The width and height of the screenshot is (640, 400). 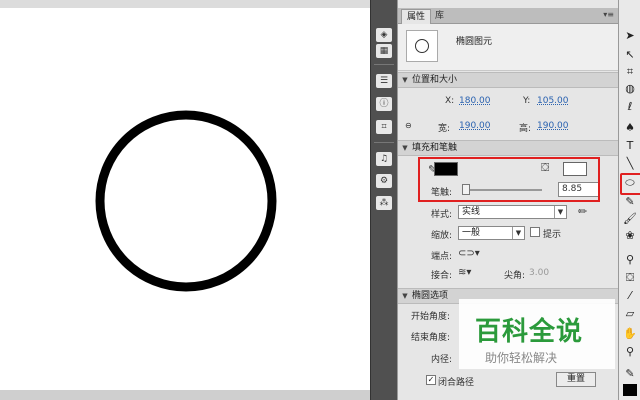 What do you see at coordinates (442, 236) in the screenshot?
I see `scale-label: 缩放:` at bounding box center [442, 236].